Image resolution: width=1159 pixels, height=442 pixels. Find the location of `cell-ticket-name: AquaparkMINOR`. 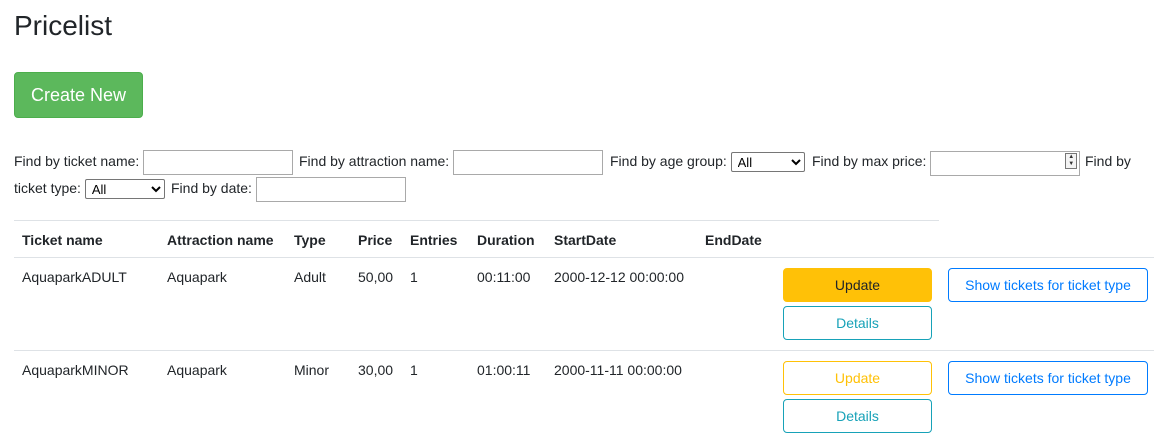

cell-ticket-name: AquaparkMINOR is located at coordinates (75, 370).